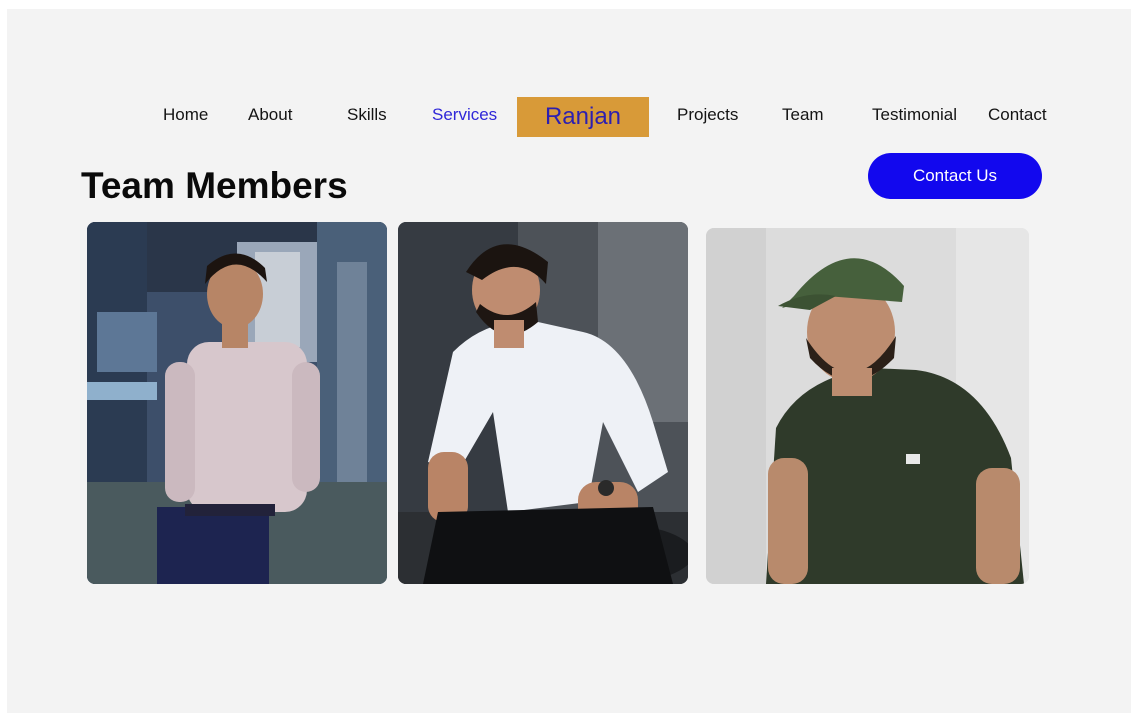 Image resolution: width=1133 pixels, height=715 pixels. Describe the element at coordinates (185, 115) in the screenshot. I see `nav-home-link: Home` at that location.